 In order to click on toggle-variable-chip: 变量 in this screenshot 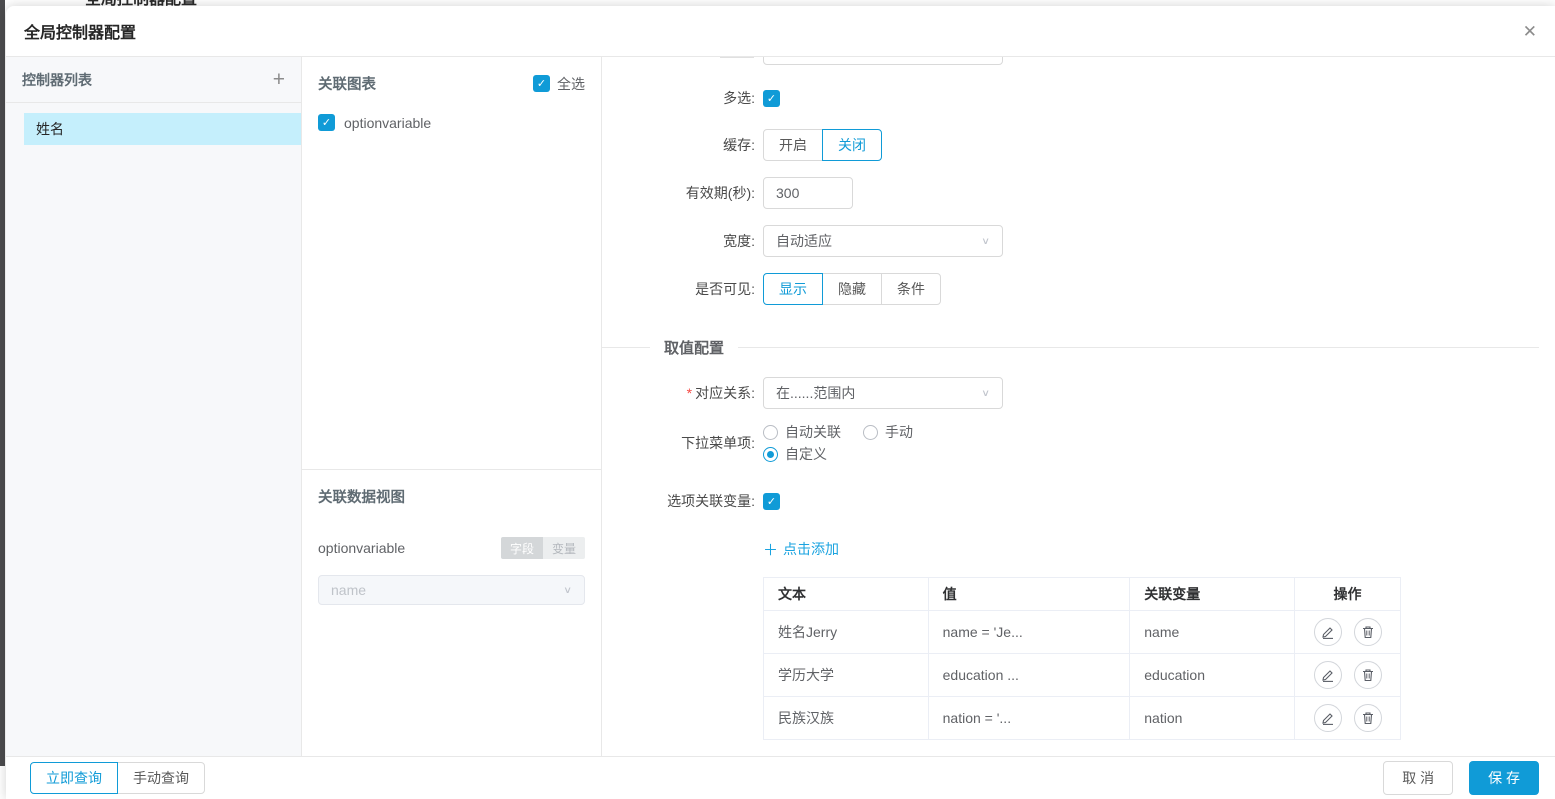, I will do `click(563, 548)`.